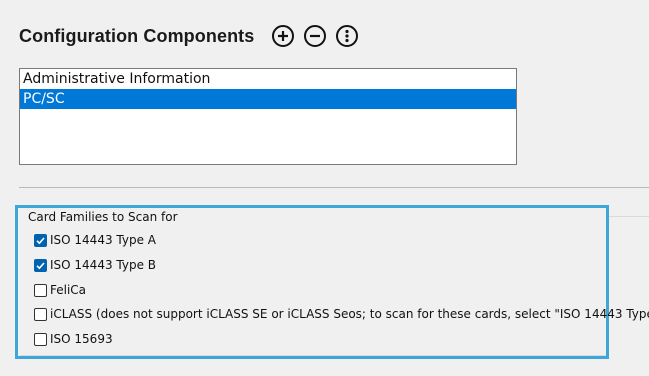 This screenshot has width=649, height=376. I want to click on panel-border-right, so click(629, 216).